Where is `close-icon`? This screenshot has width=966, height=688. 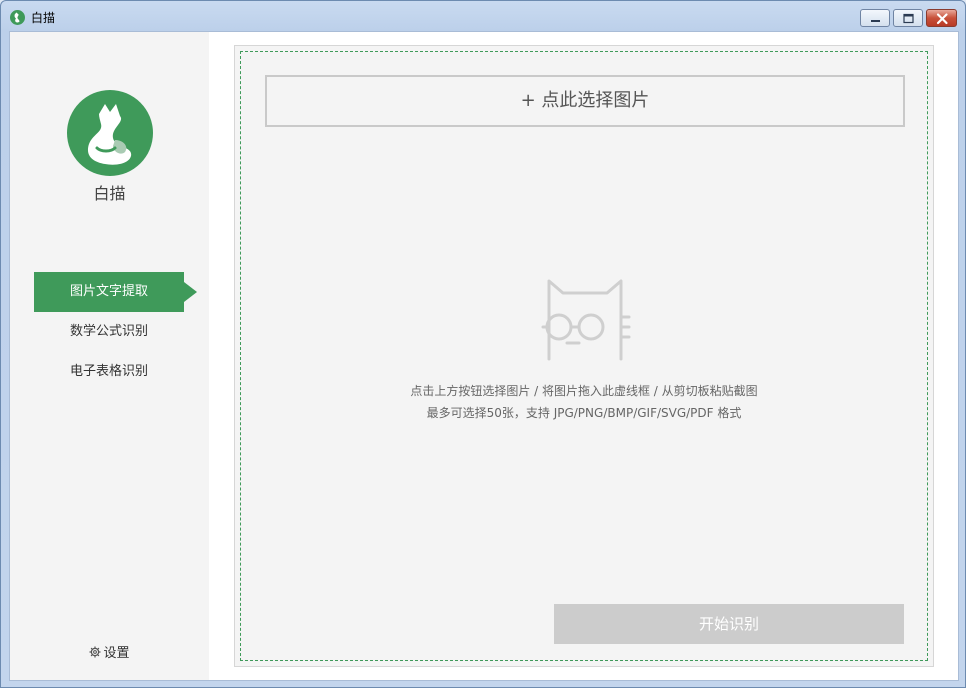 close-icon is located at coordinates (942, 19).